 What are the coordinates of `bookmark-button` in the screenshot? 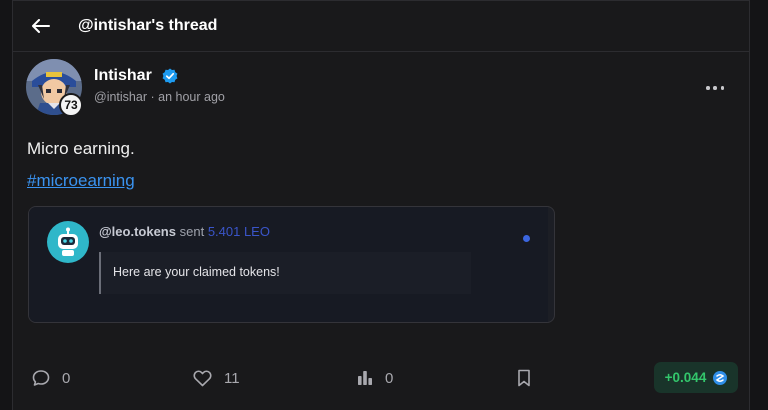 It's located at (524, 378).